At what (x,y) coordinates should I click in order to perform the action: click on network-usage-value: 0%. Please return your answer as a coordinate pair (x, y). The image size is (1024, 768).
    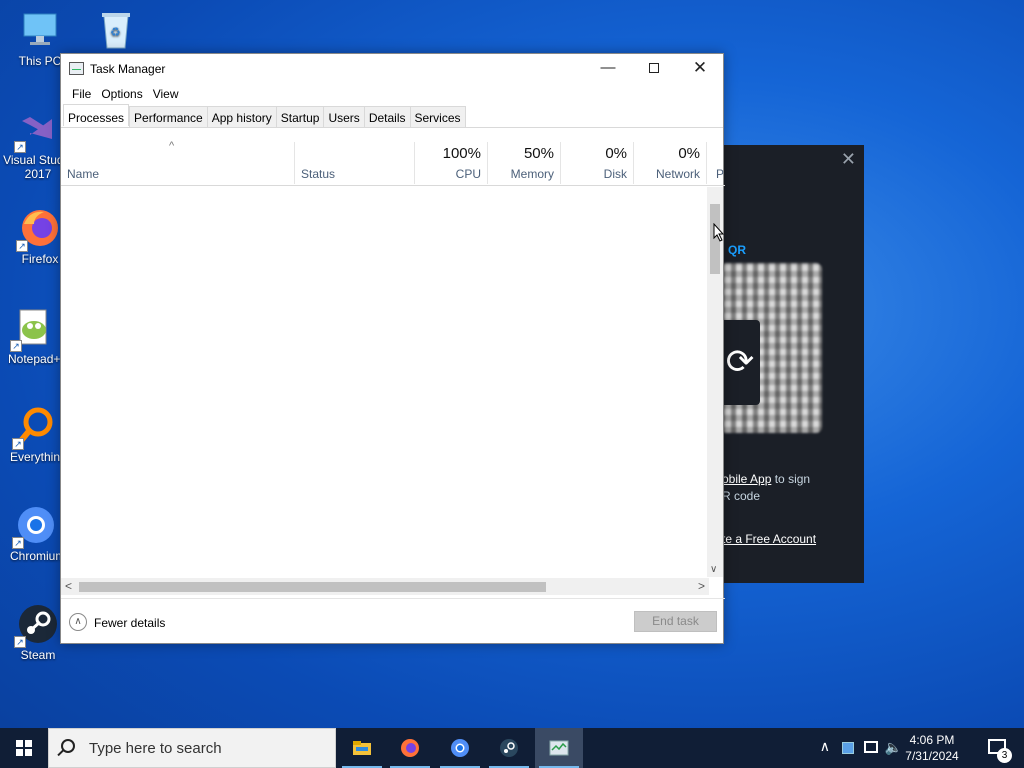
    Looking at the image, I should click on (689, 153).